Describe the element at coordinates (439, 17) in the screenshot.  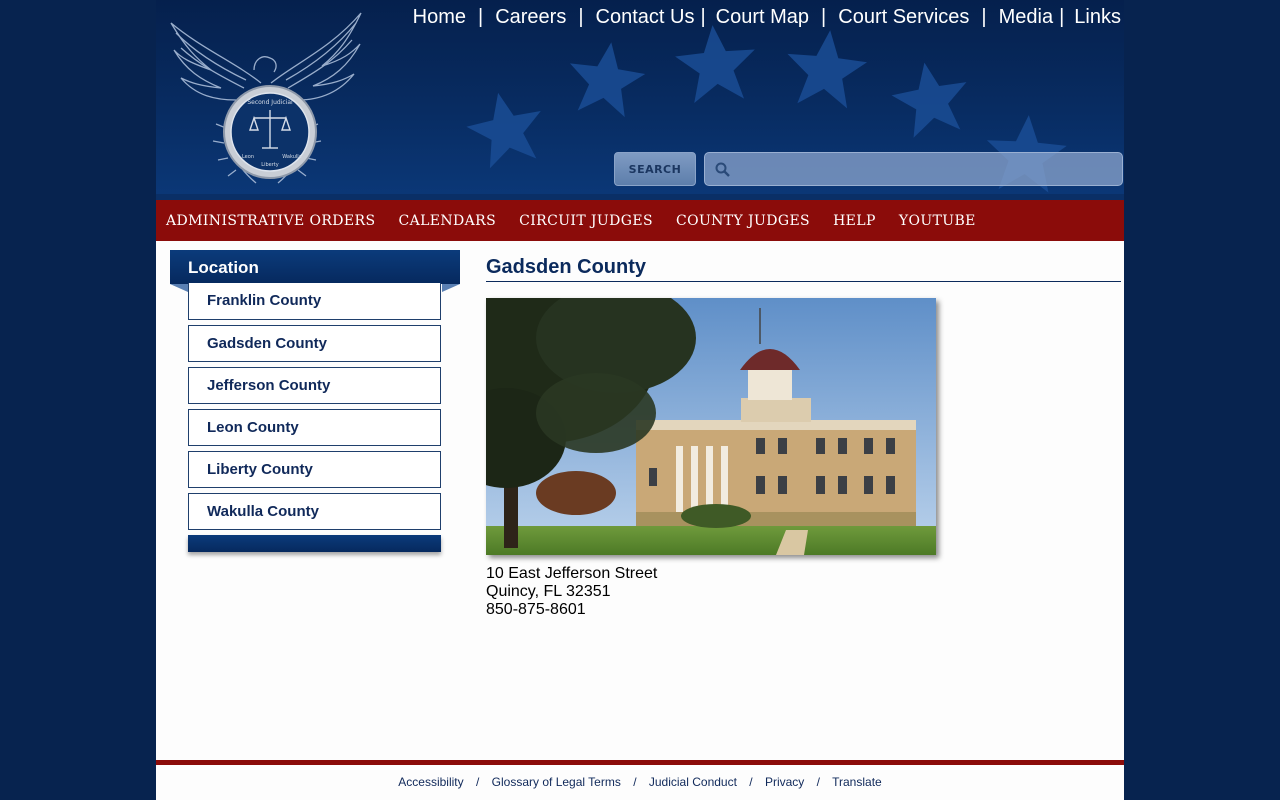
I see `top-nav-home: Home` at that location.